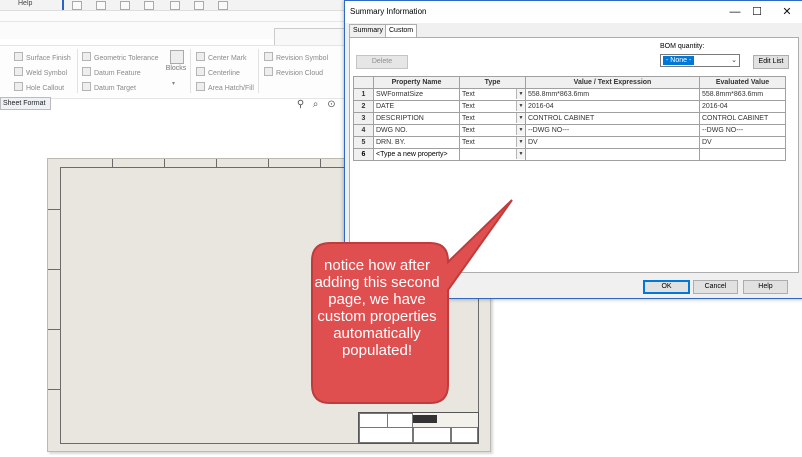  What do you see at coordinates (120, 57) in the screenshot?
I see `geometric-tolerance-tool: Geometric Tolerance` at bounding box center [120, 57].